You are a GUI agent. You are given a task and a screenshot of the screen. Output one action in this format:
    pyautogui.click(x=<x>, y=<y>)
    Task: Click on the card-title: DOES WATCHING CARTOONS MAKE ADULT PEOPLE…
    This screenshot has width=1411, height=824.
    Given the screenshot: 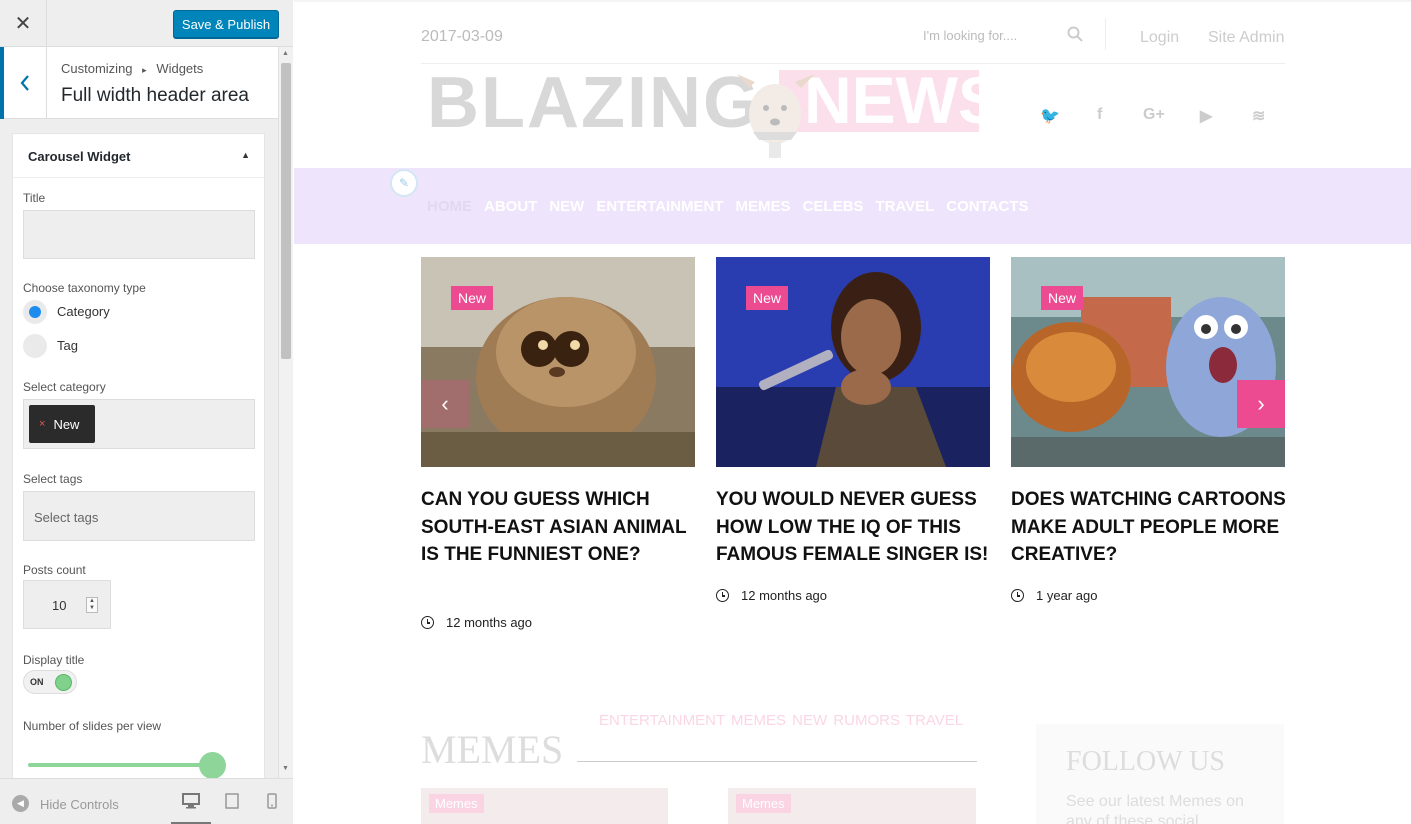 What is the action you would take?
    pyautogui.click(x=1151, y=527)
    